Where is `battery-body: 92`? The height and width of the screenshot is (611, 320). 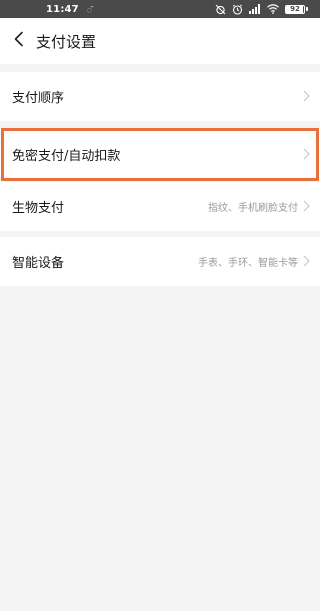 battery-body: 92 is located at coordinates (295, 9).